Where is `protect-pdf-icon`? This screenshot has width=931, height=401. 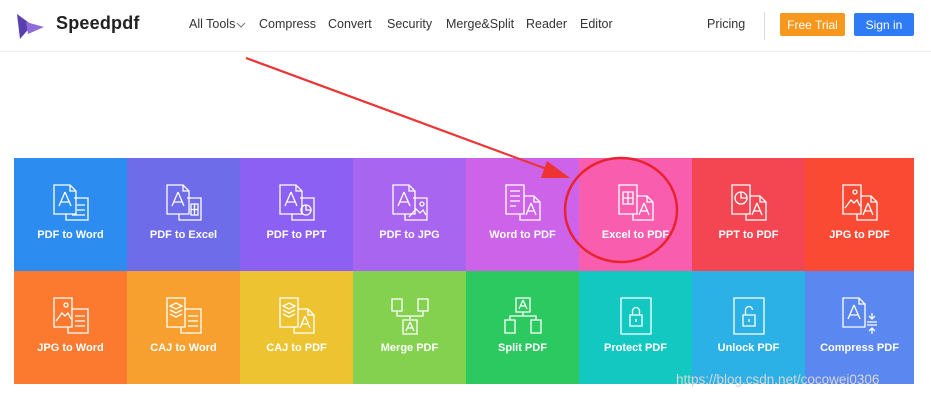 protect-pdf-icon is located at coordinates (636, 316).